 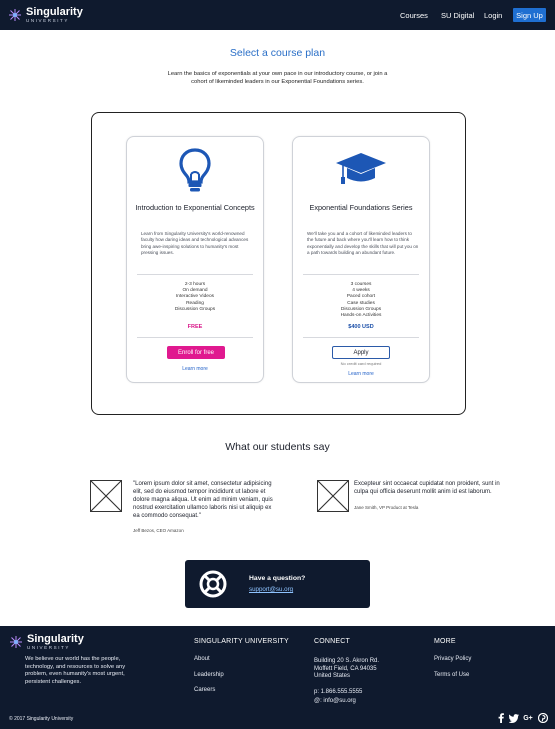 I want to click on footer-heading-su: SINGULARITY UNIVERSITY, so click(x=241, y=641).